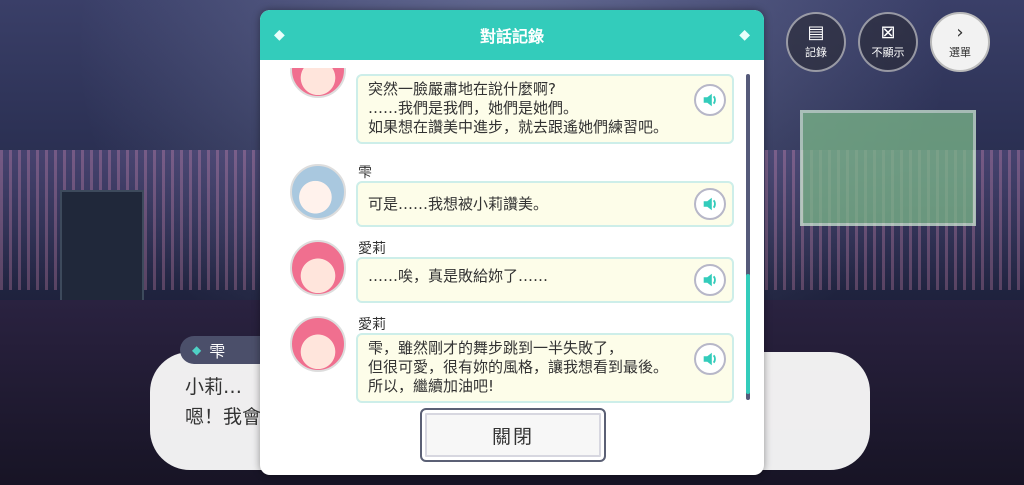 The image size is (1024, 485). Describe the element at coordinates (888, 32) in the screenshot. I see `hide-icon: ⊠` at that location.